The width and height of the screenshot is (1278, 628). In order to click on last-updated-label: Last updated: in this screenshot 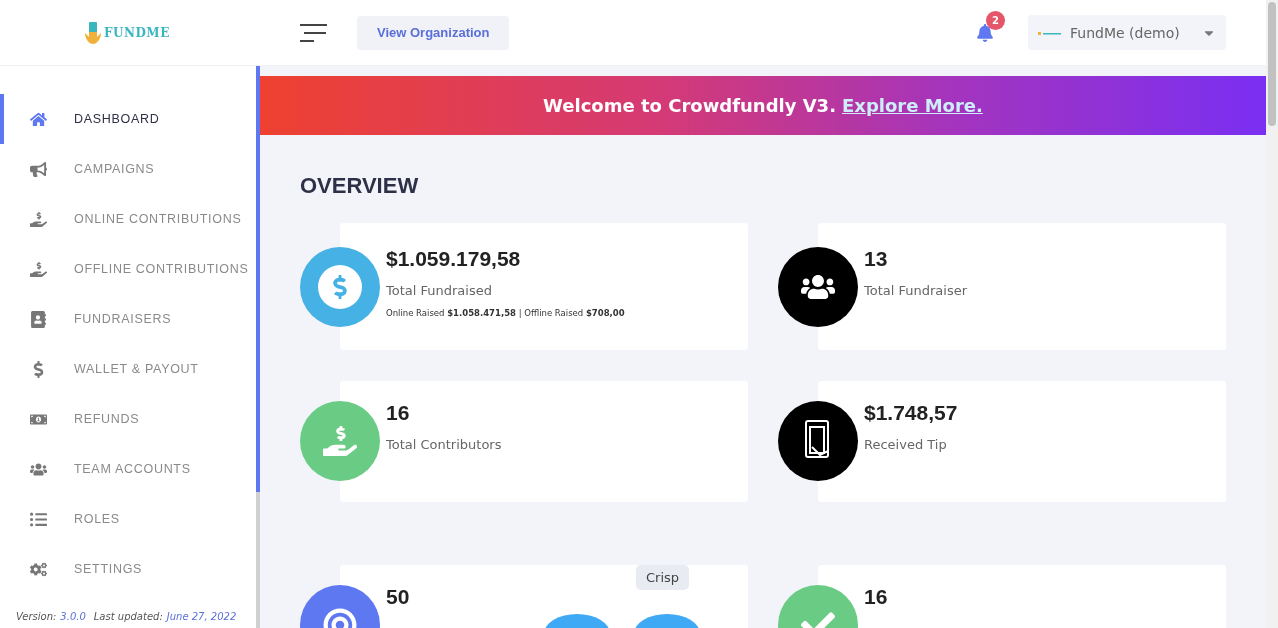, I will do `click(128, 616)`.